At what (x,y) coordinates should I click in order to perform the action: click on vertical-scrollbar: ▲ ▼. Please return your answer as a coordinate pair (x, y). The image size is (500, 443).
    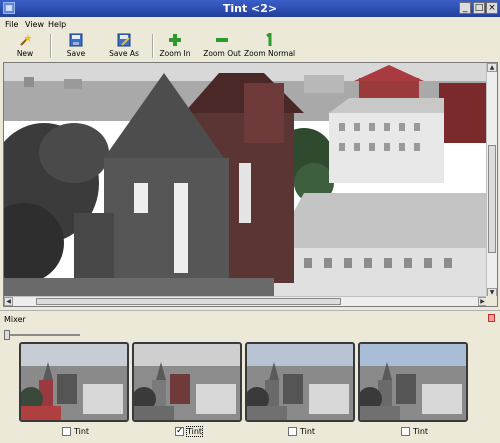
    Looking at the image, I should click on (491, 180).